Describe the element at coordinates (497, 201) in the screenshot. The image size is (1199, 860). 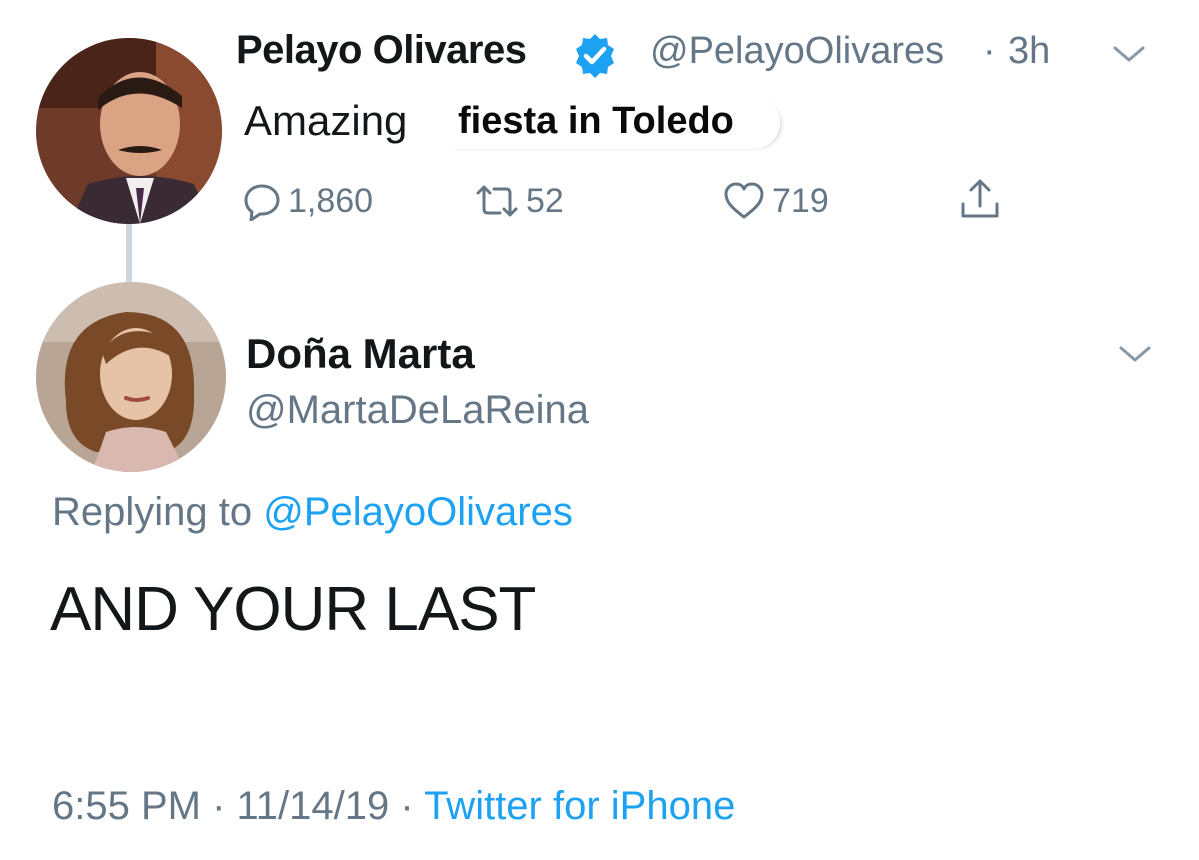
I see `retweet-icon` at that location.